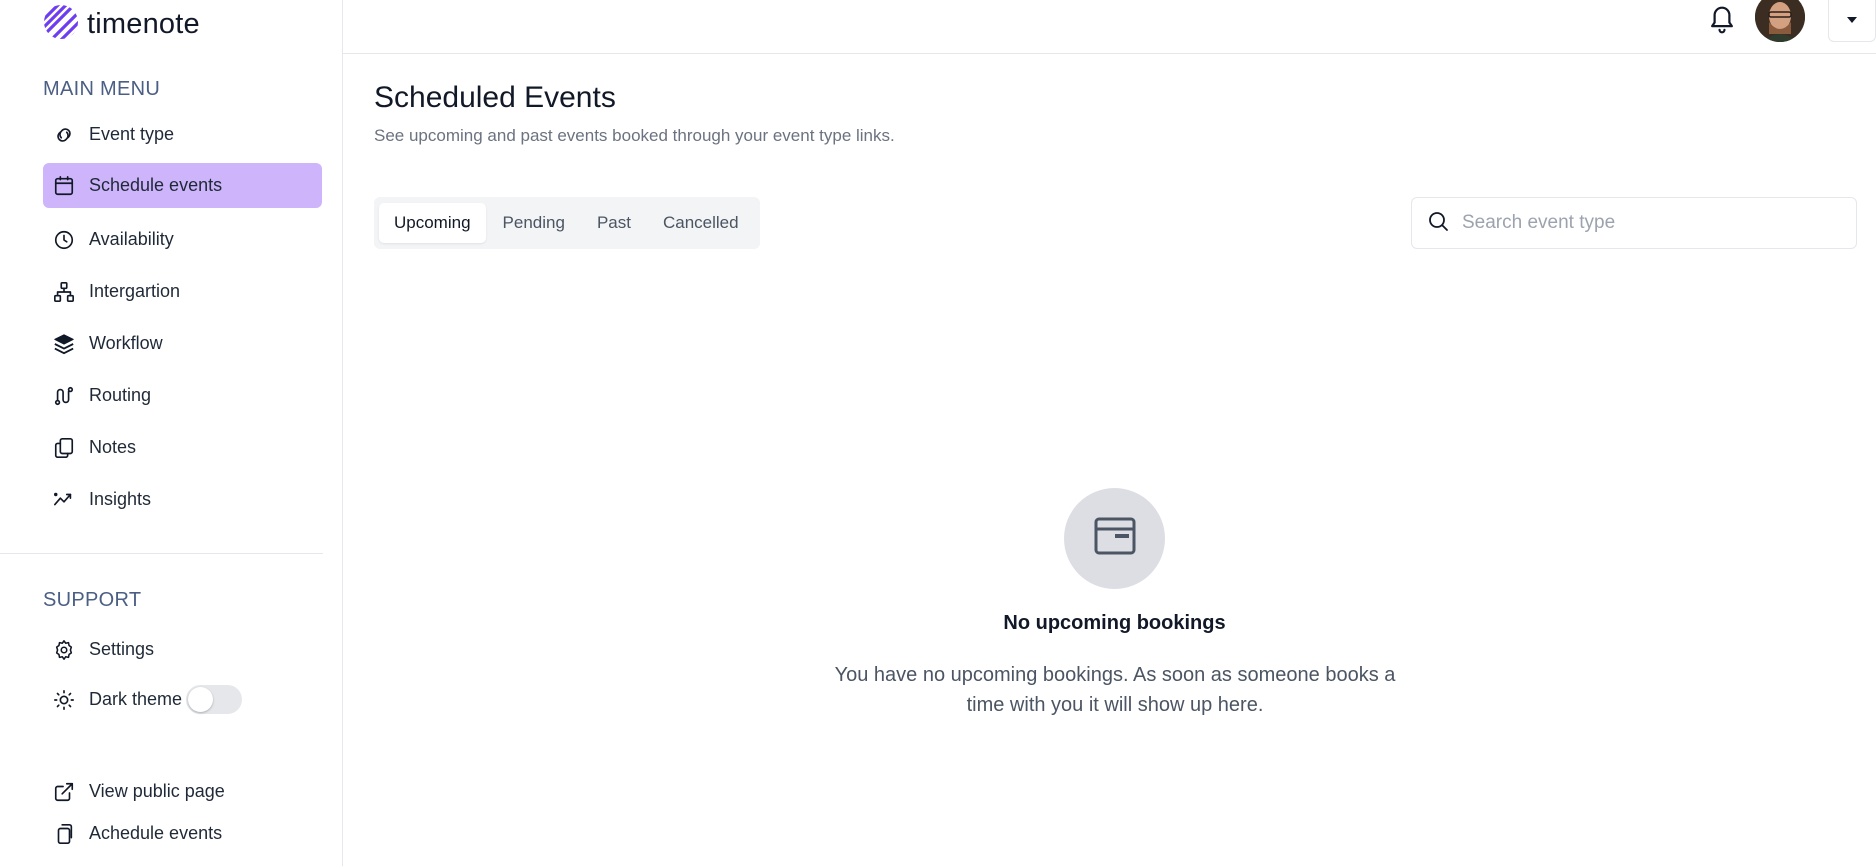 This screenshot has height=866, width=1876. Describe the element at coordinates (495, 97) in the screenshot. I see `page-title: Scheduled Events` at that location.